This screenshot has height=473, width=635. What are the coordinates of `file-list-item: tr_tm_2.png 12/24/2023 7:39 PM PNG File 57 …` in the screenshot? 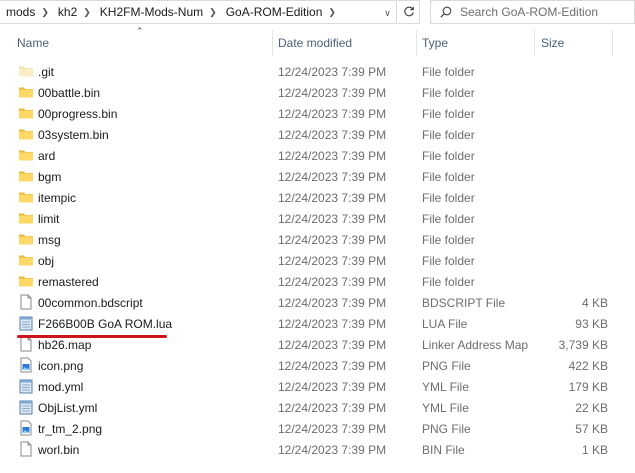 It's located at (317, 428).